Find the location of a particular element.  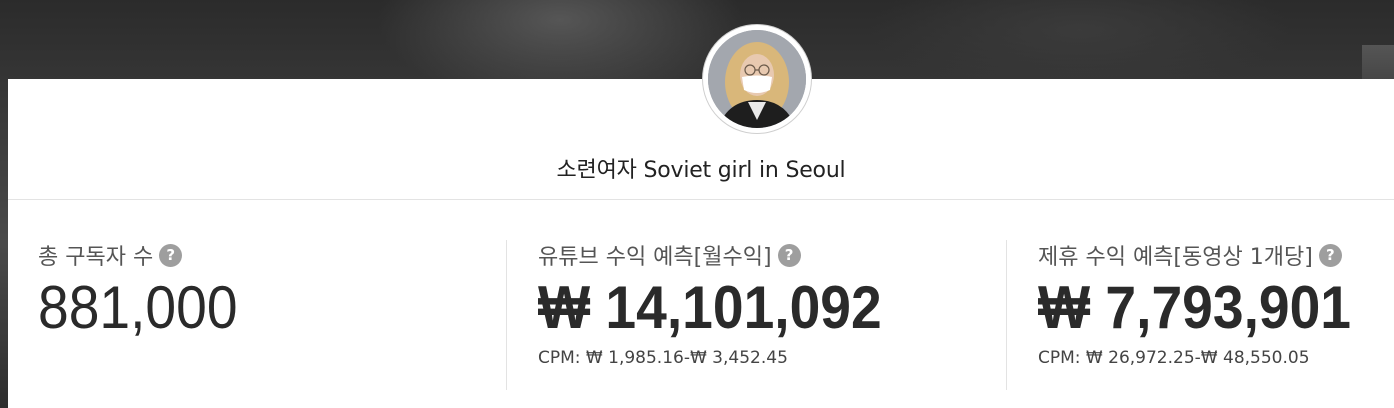

stat-youtube-revenue-cpm: CPM: ₩ 1,985.16-₩ 3,452.45 is located at coordinates (663, 358).